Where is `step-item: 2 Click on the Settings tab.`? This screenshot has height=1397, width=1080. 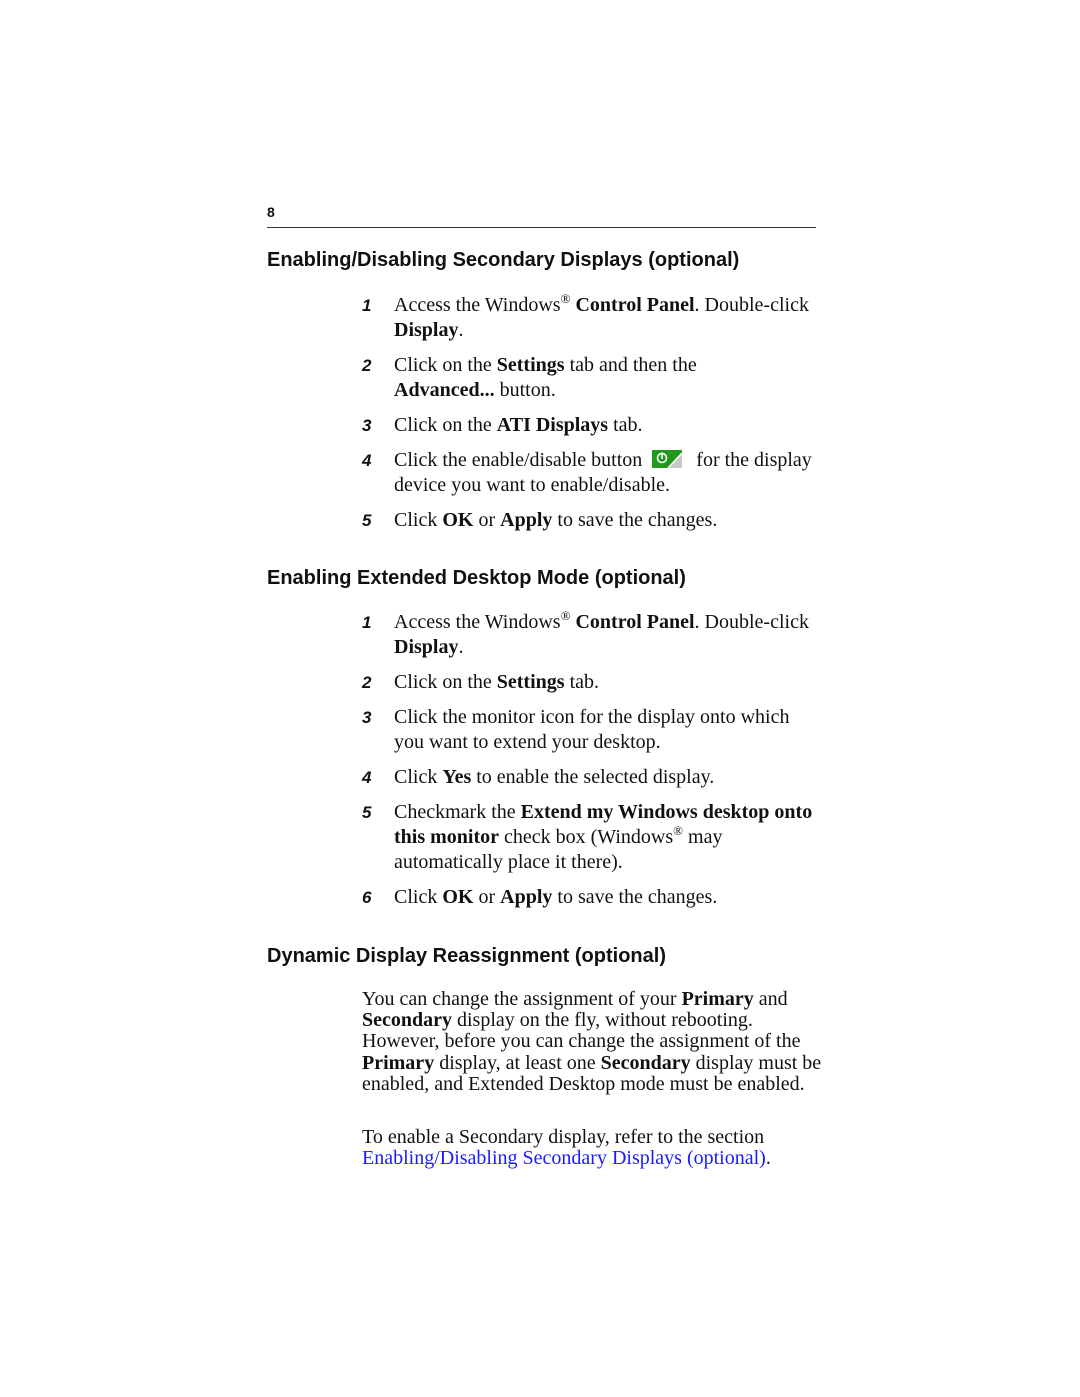 step-item: 2 Click on the Settings tab. is located at coordinates (592, 682).